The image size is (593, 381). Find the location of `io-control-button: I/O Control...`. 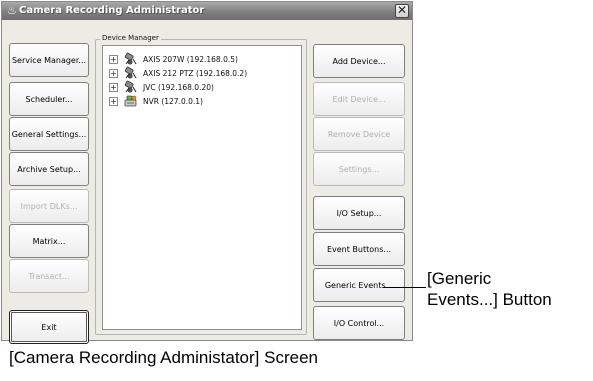

io-control-button: I/O Control... is located at coordinates (359, 323).